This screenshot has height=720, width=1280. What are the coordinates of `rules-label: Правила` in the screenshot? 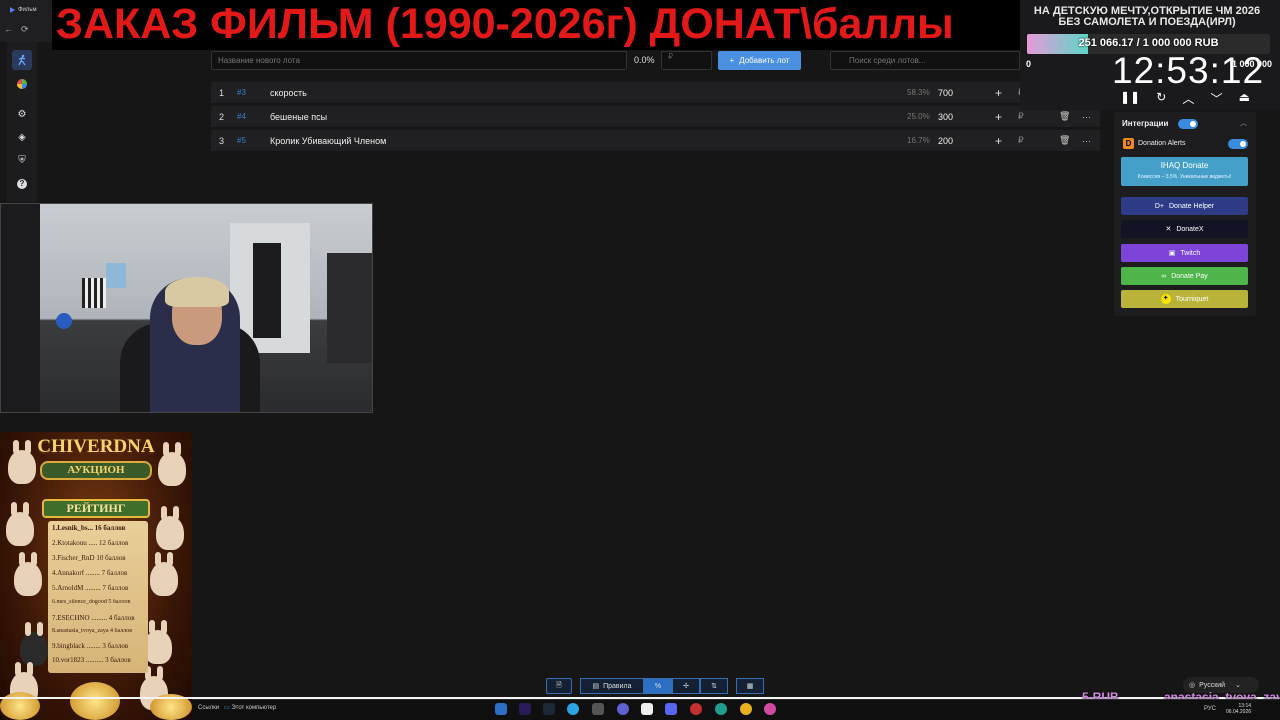 It's located at (617, 686).